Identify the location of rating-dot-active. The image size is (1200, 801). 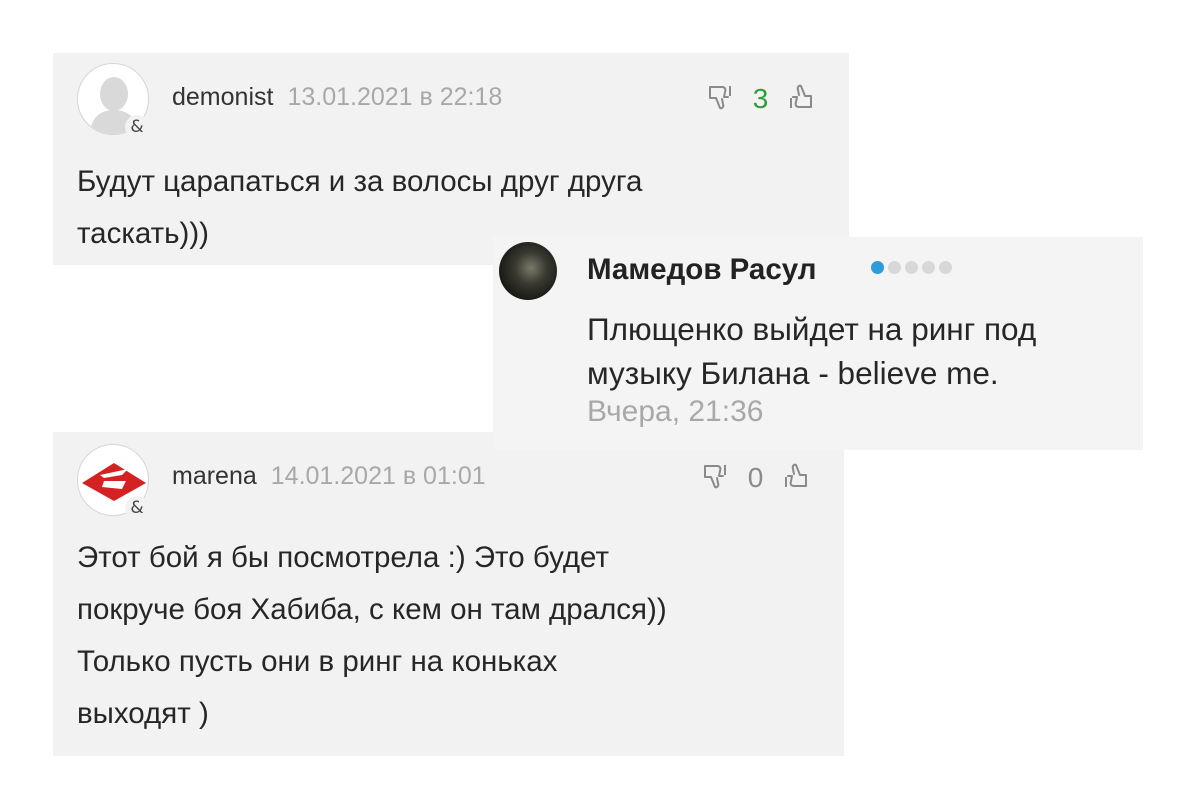
(877, 267).